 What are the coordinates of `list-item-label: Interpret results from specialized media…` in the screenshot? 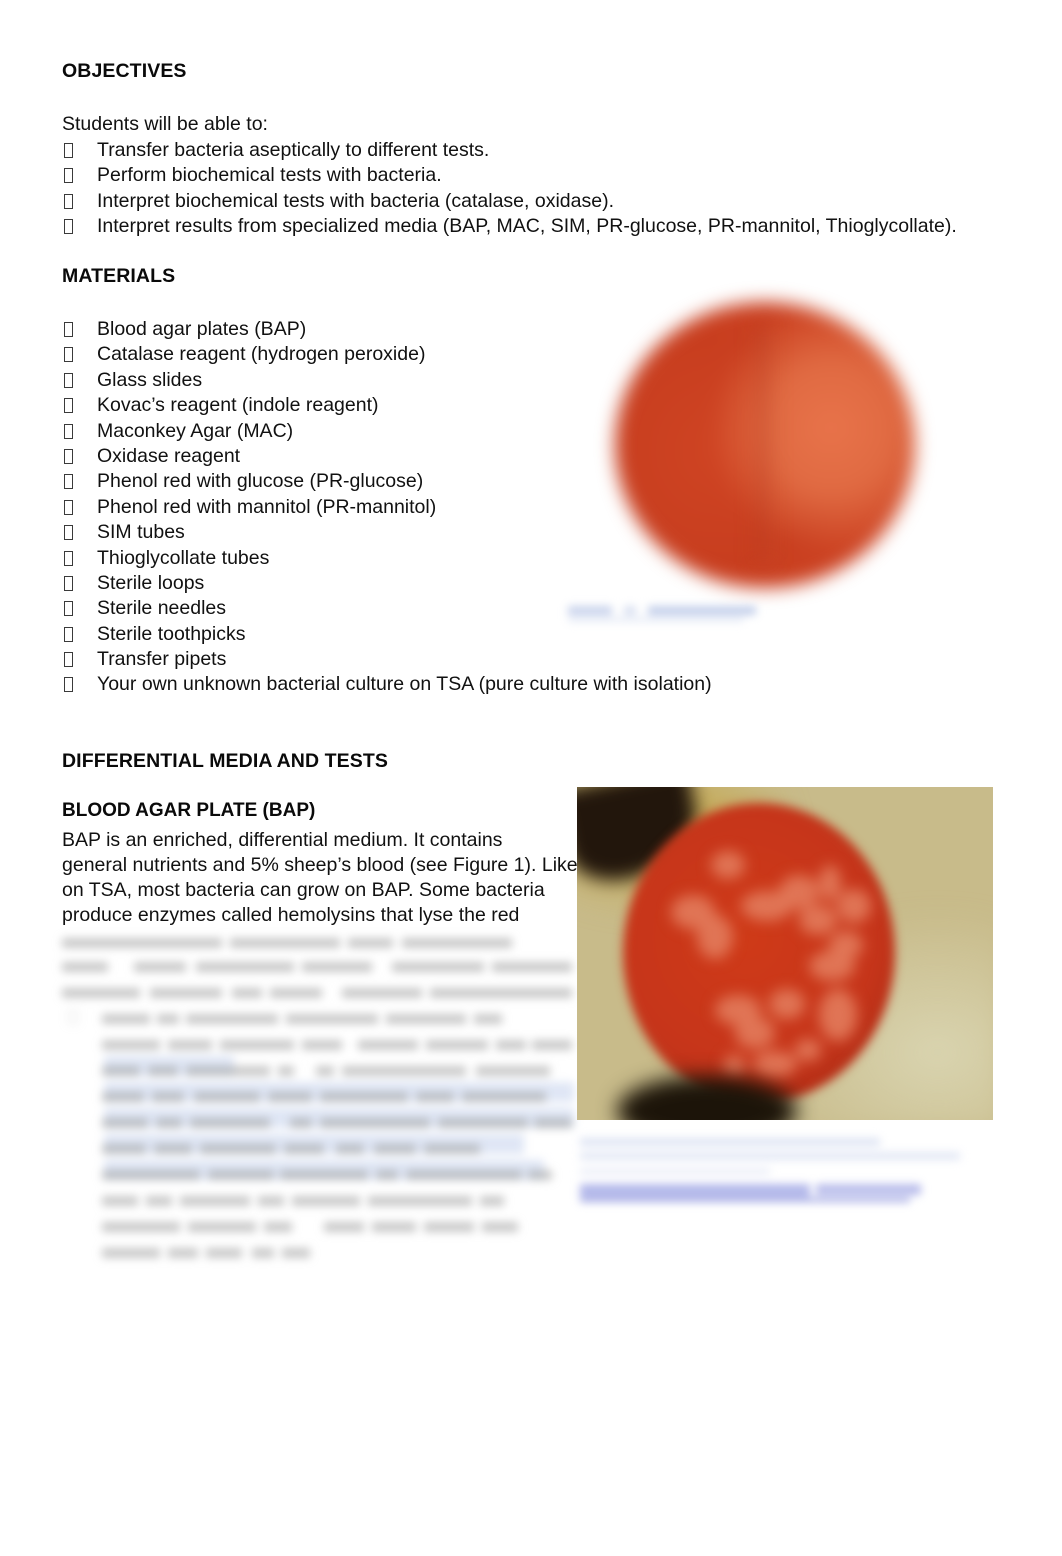 It's located at (527, 226).